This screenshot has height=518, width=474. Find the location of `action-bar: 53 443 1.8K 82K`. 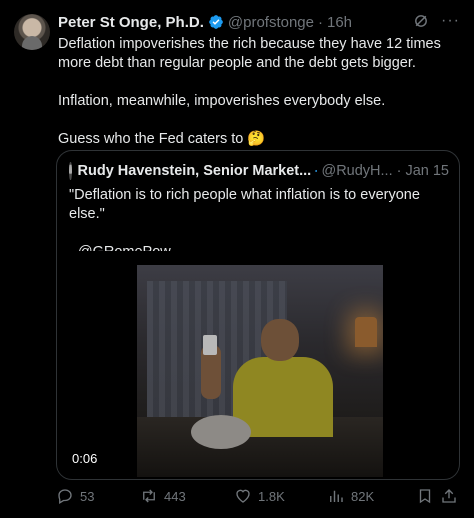

action-bar: 53 443 1.8K 82K is located at coordinates (257, 496).